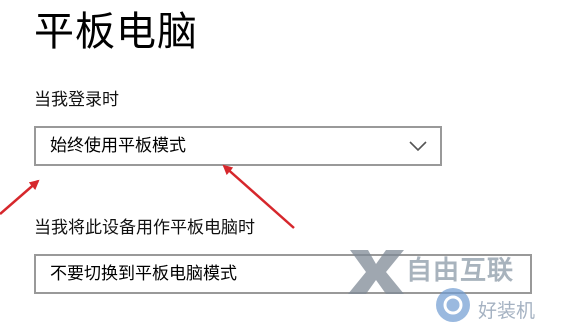 This screenshot has height=333, width=570. I want to click on watermark-site-text: 好装机, so click(507, 311).